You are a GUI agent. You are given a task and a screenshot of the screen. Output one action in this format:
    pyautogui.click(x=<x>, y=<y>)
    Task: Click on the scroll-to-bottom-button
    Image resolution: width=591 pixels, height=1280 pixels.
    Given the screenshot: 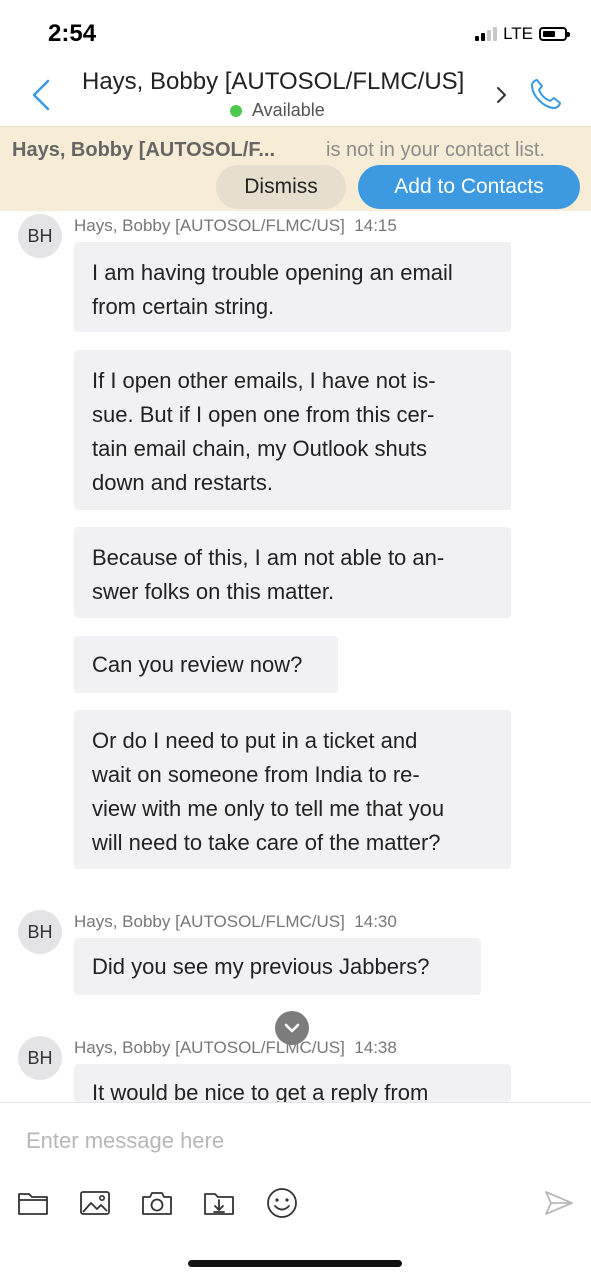 What is the action you would take?
    pyautogui.click(x=292, y=1028)
    